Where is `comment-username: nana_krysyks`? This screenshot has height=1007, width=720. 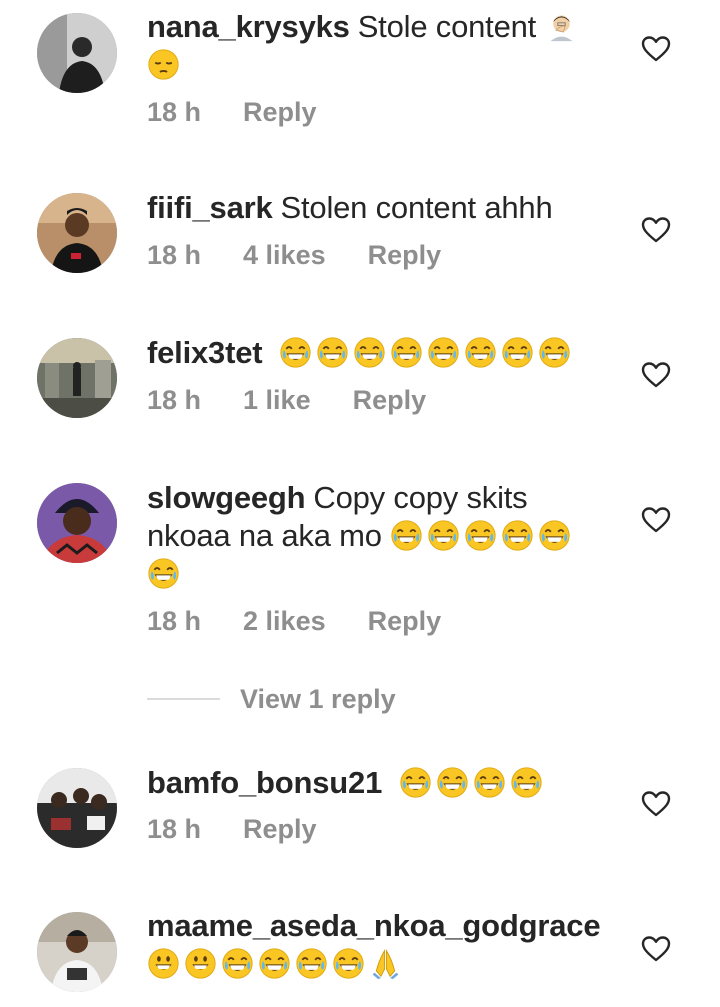
comment-username: nana_krysyks is located at coordinates (248, 26).